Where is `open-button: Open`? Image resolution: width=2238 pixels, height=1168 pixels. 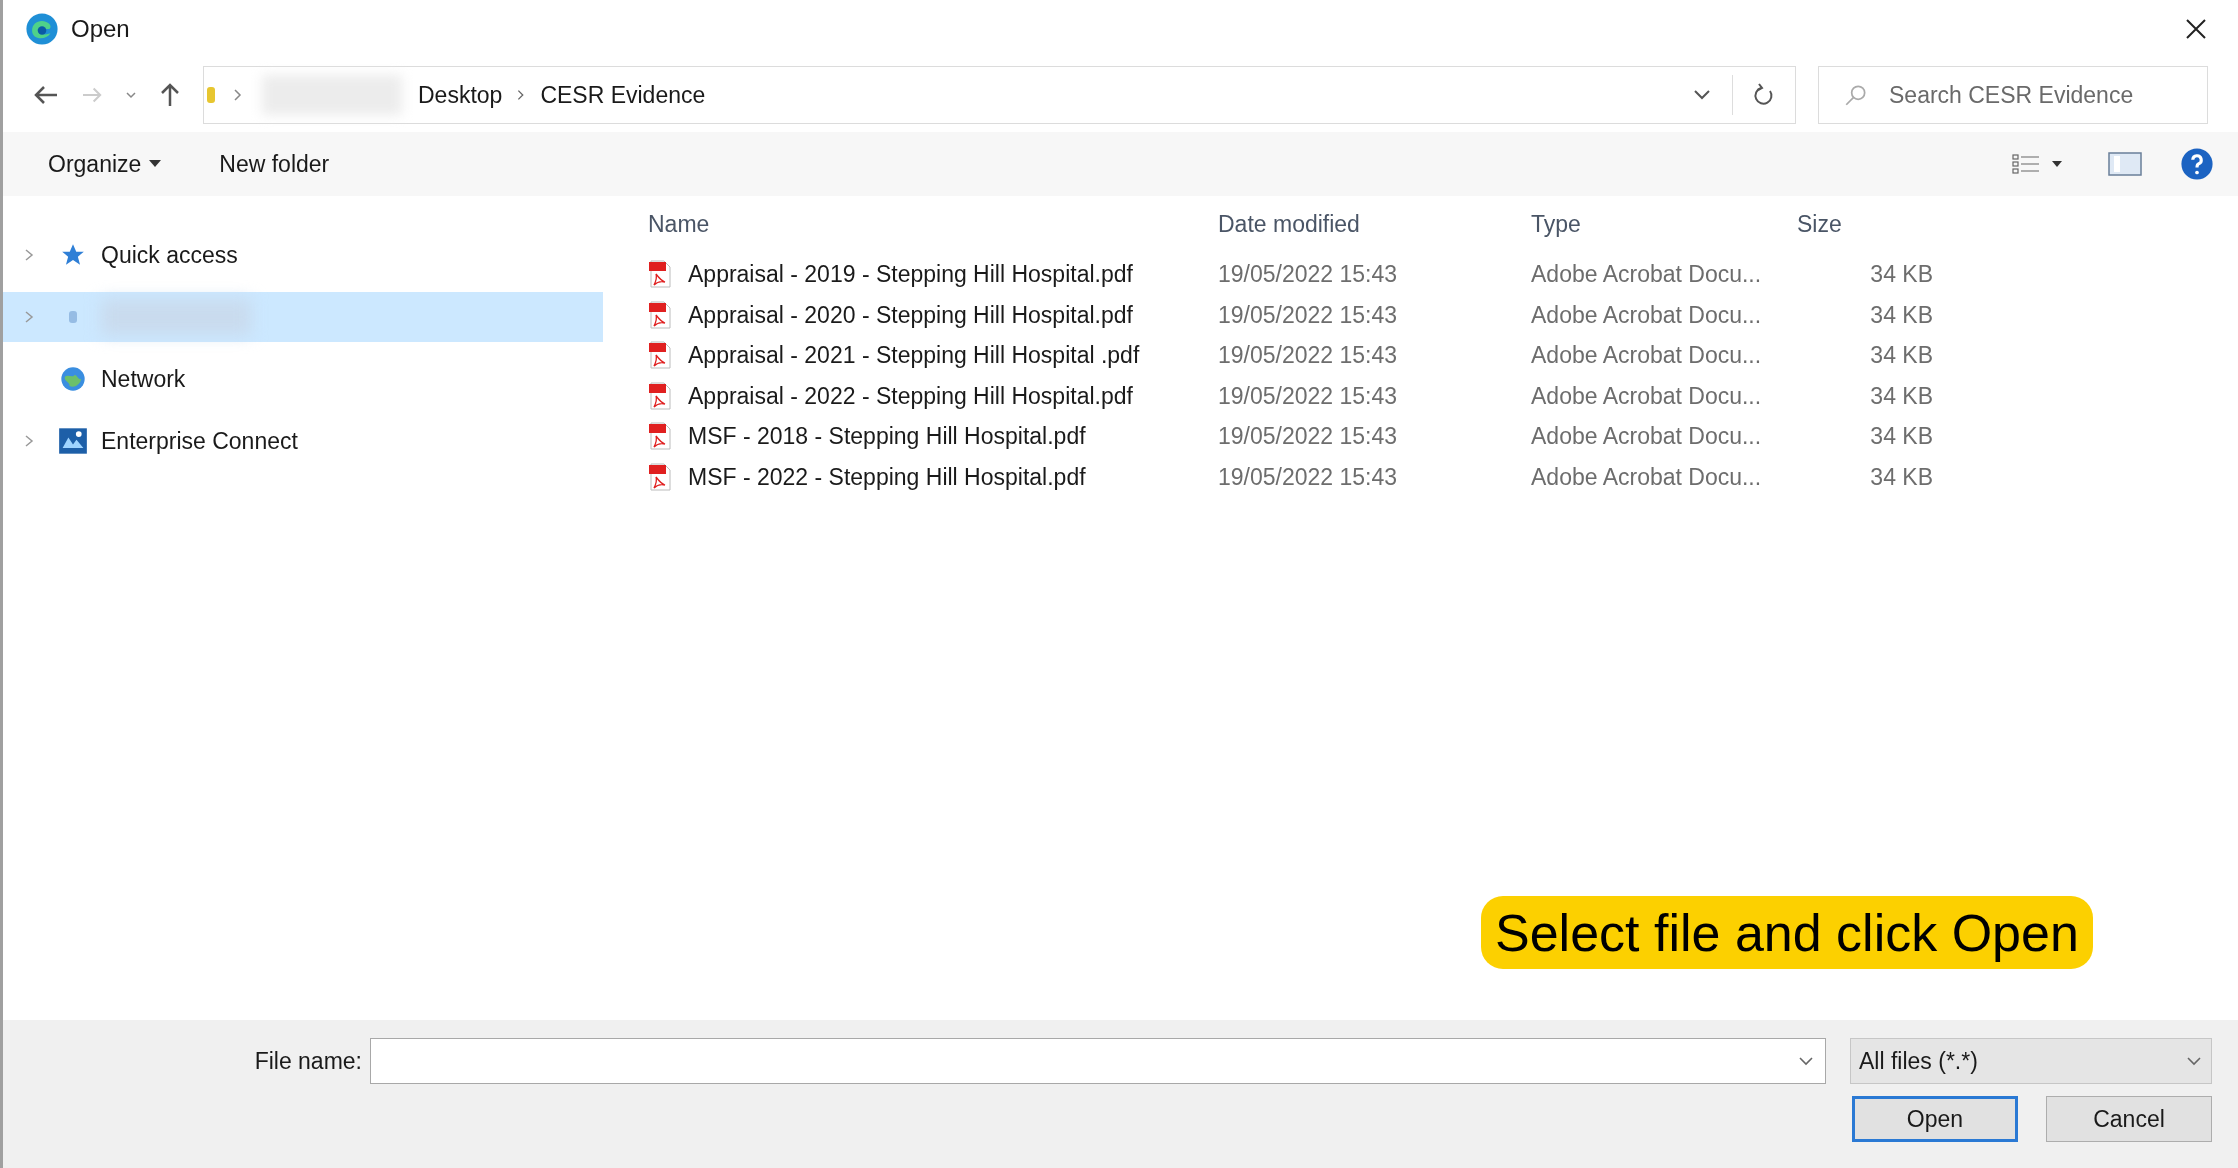
open-button: Open is located at coordinates (1935, 1119).